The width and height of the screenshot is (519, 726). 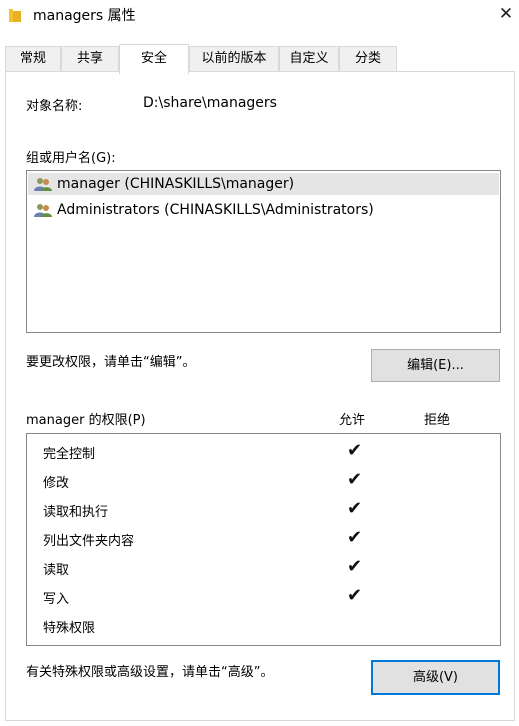 I want to click on permission-row-special: 特殊权限, so click(x=263, y=626).